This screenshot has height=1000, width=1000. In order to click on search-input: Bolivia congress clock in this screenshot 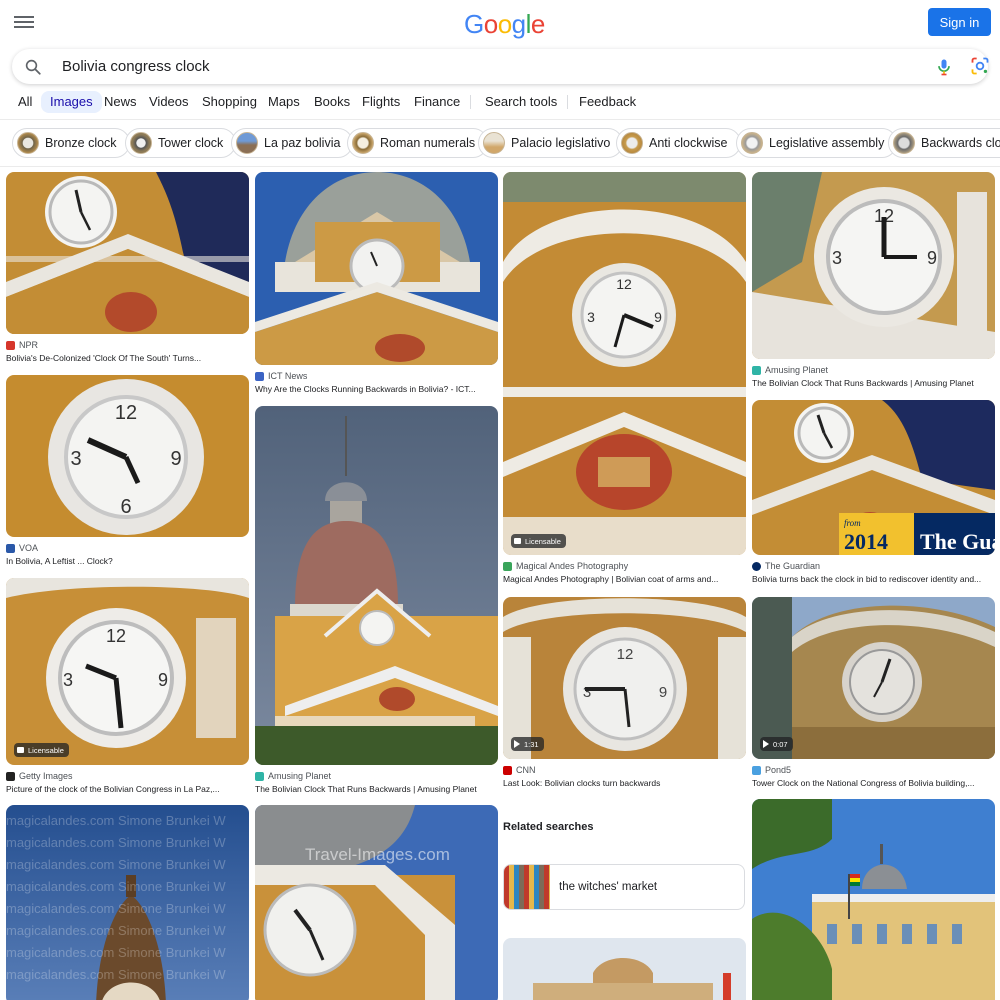, I will do `click(136, 66)`.